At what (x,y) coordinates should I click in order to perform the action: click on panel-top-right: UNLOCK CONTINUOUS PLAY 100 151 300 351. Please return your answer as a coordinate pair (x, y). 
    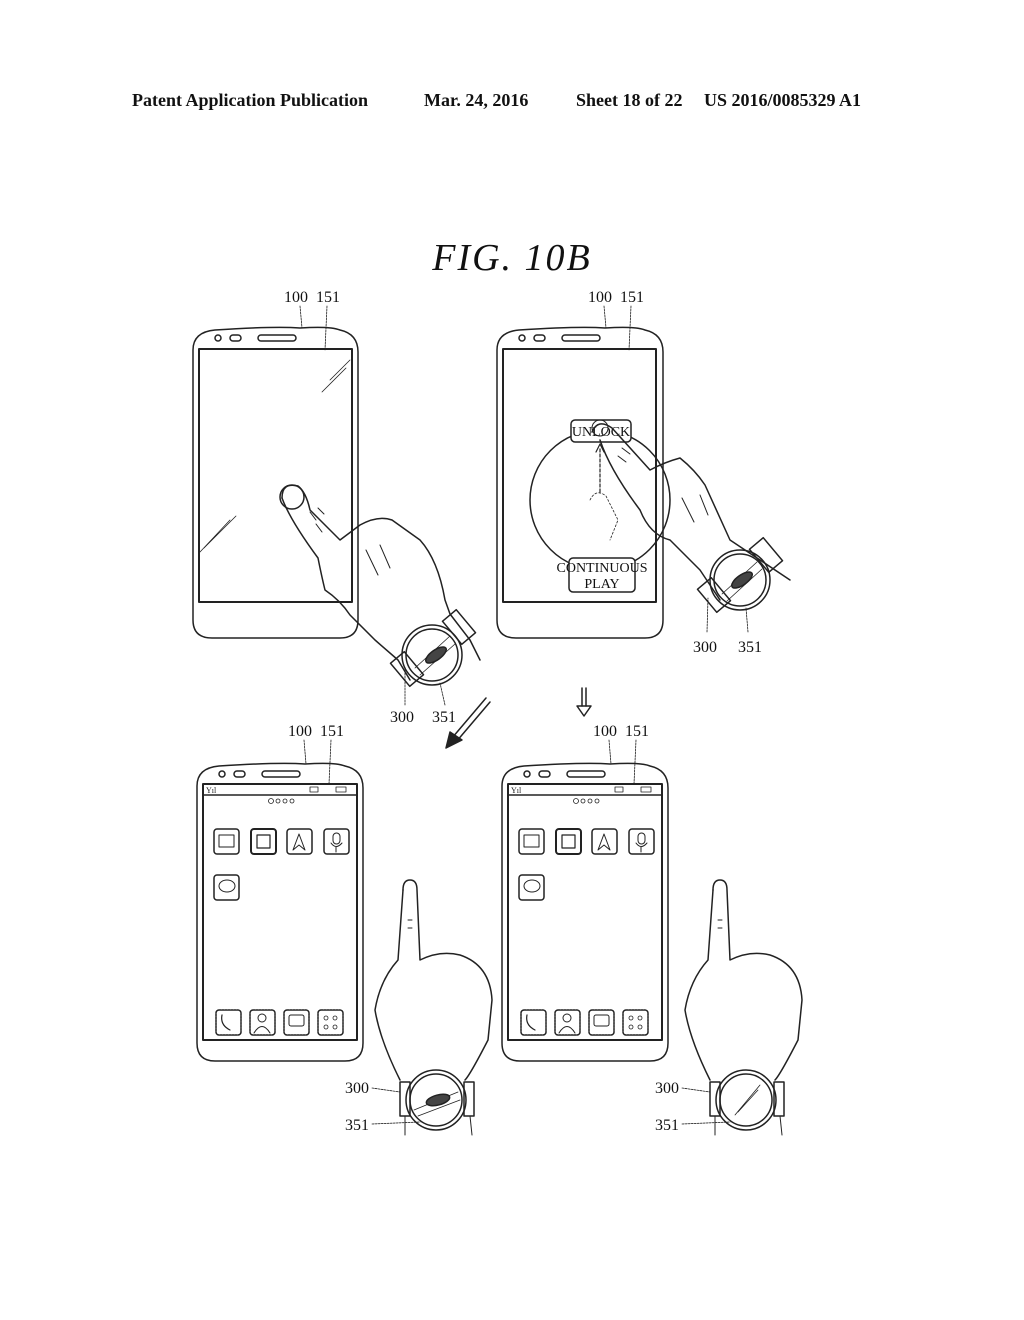
    Looking at the image, I should click on (643, 472).